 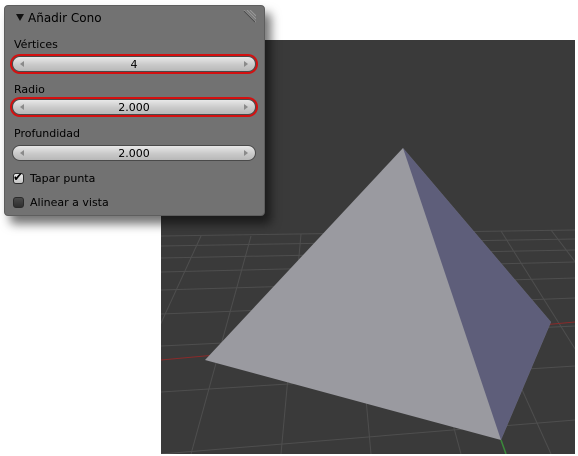 I want to click on depth-value: 2.000, so click(x=134, y=153).